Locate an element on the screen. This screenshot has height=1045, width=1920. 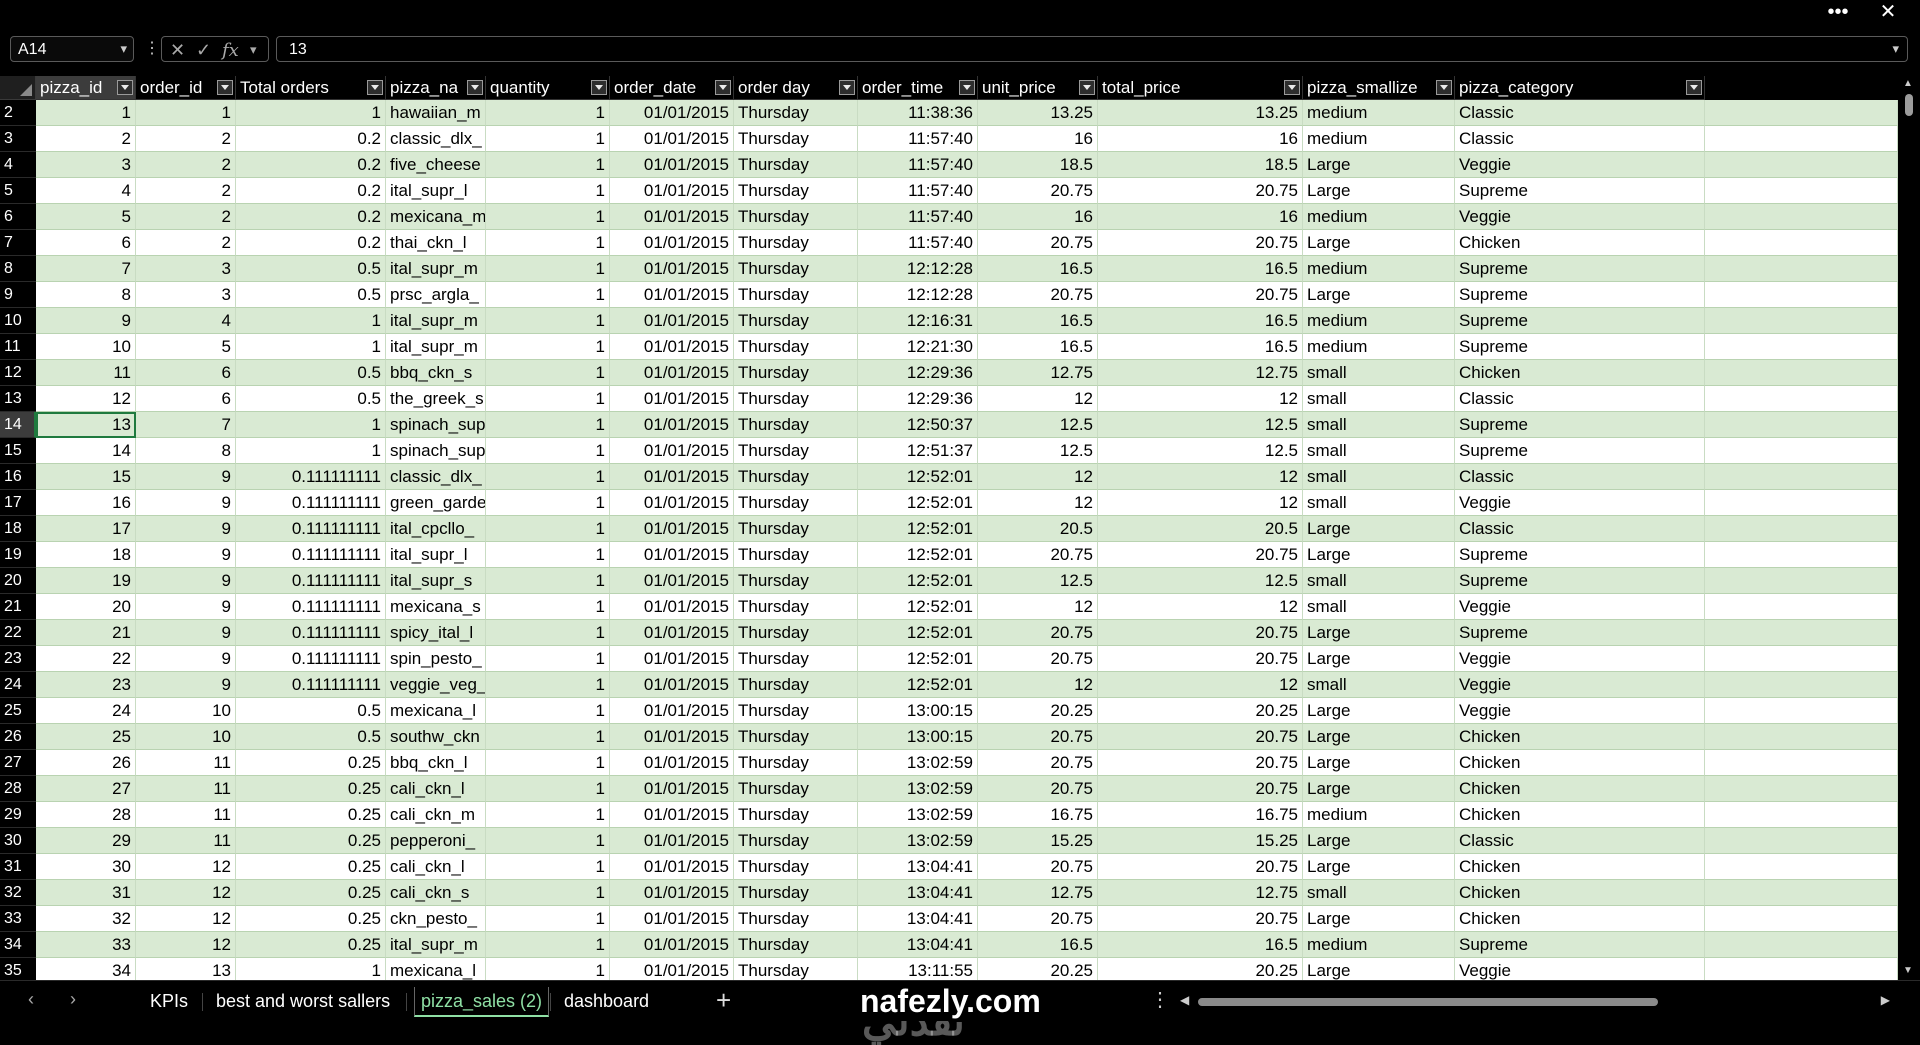
table-cell: Classic is located at coordinates (1580, 841).